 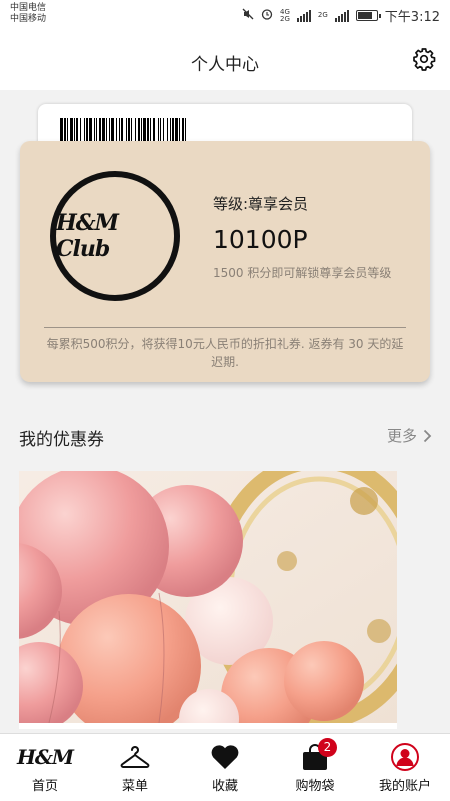 I want to click on more-coupons-link: 更多, so click(x=409, y=435).